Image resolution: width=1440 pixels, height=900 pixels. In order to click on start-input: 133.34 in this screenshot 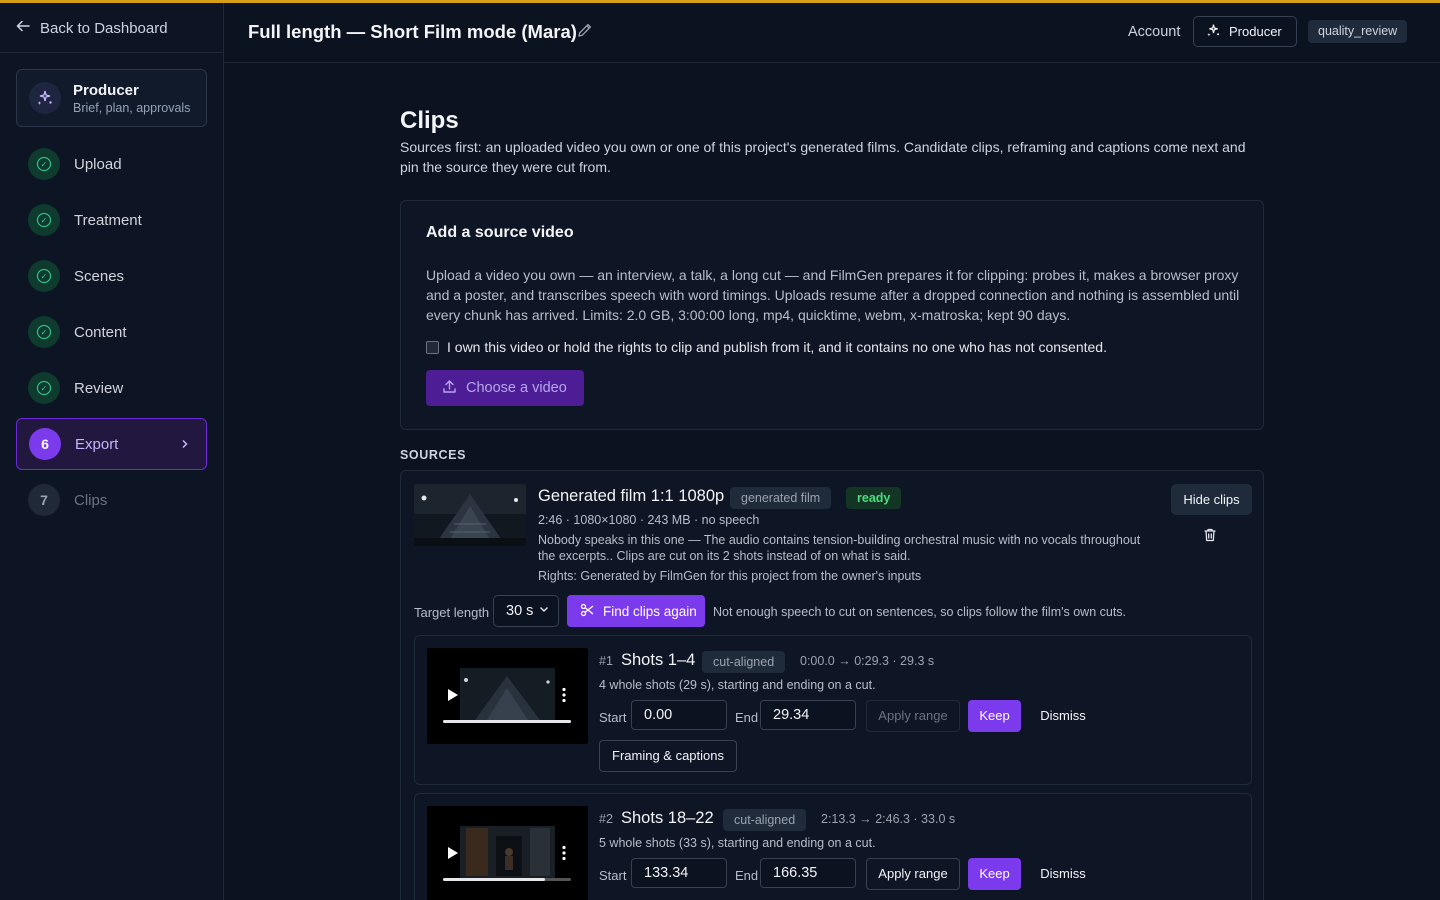, I will do `click(679, 873)`.